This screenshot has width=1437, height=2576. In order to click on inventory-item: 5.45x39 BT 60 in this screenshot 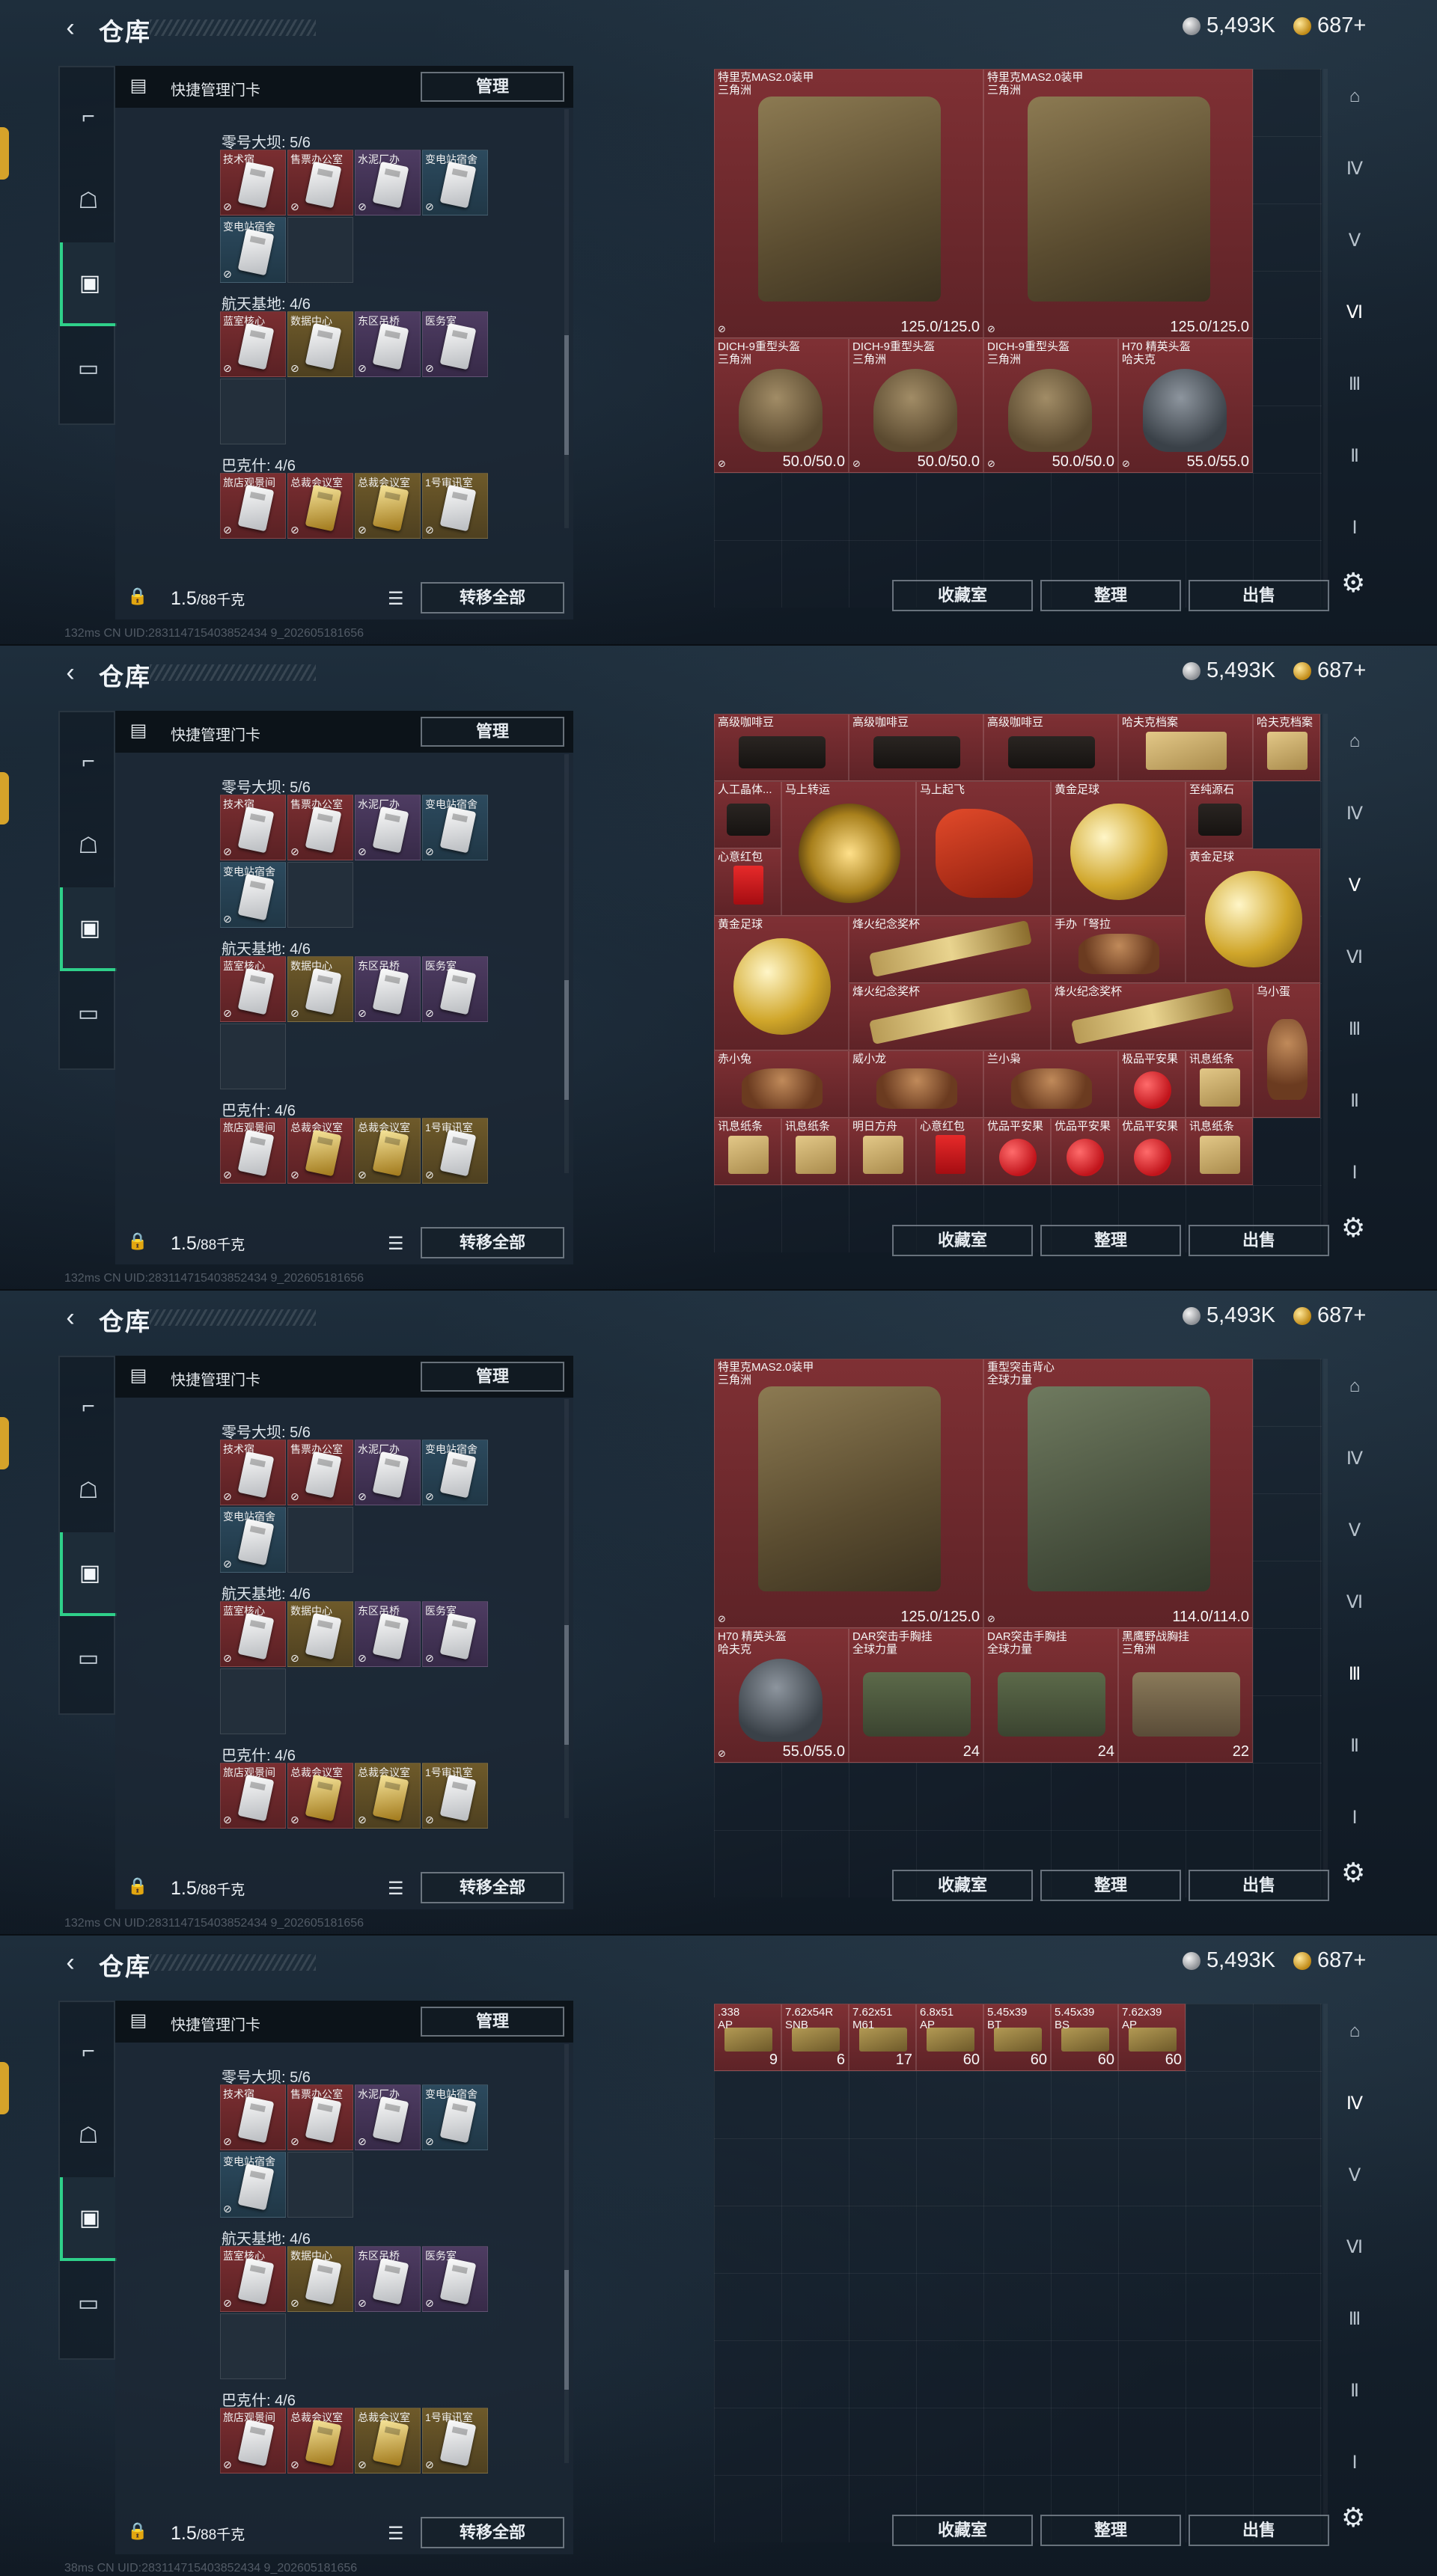, I will do `click(1017, 2037)`.